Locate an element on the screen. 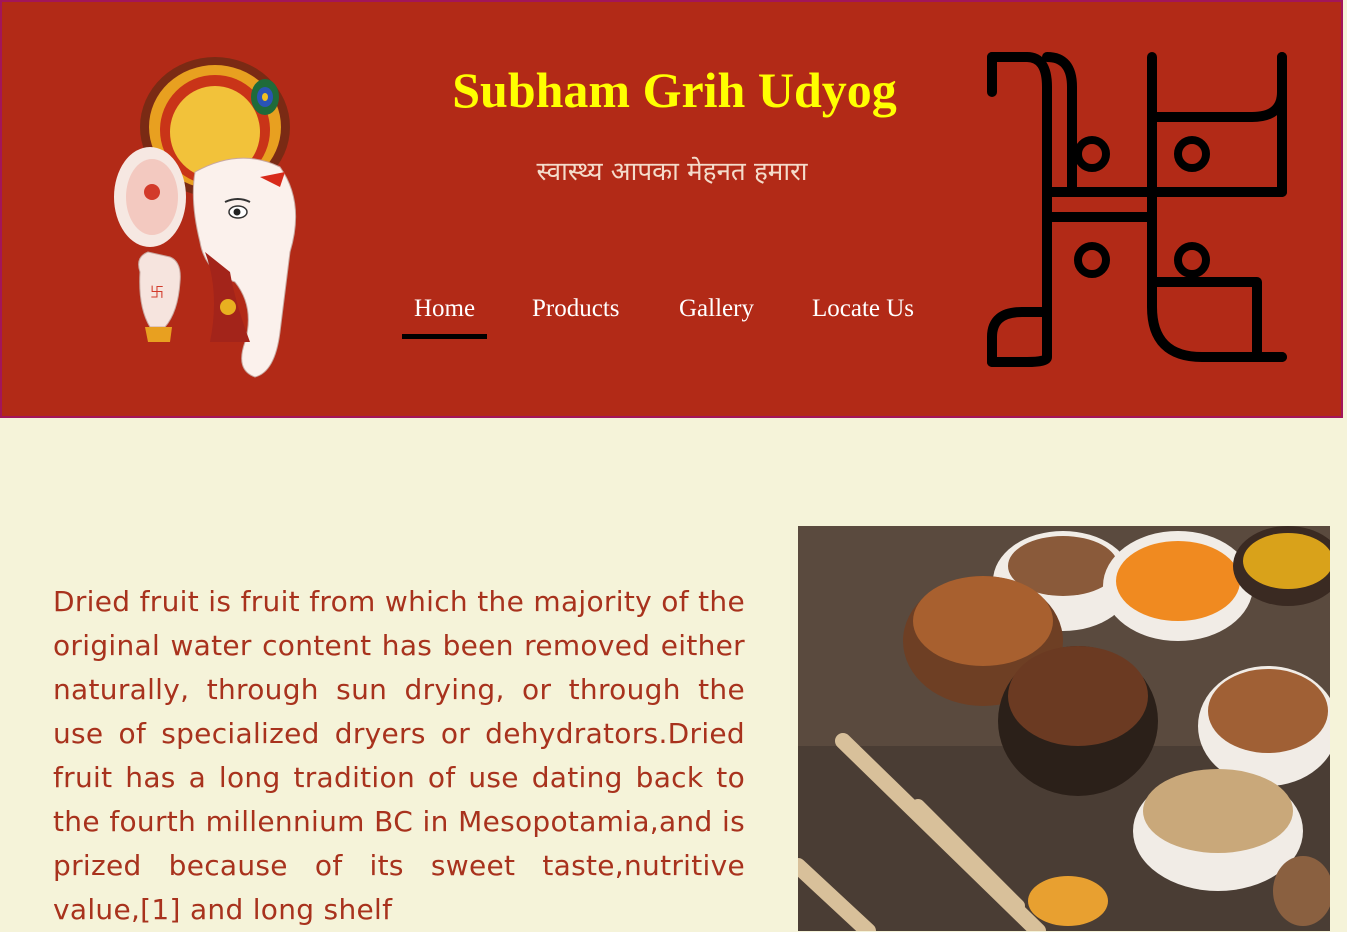 The height and width of the screenshot is (932, 1347). nav-products: Products is located at coordinates (576, 313).